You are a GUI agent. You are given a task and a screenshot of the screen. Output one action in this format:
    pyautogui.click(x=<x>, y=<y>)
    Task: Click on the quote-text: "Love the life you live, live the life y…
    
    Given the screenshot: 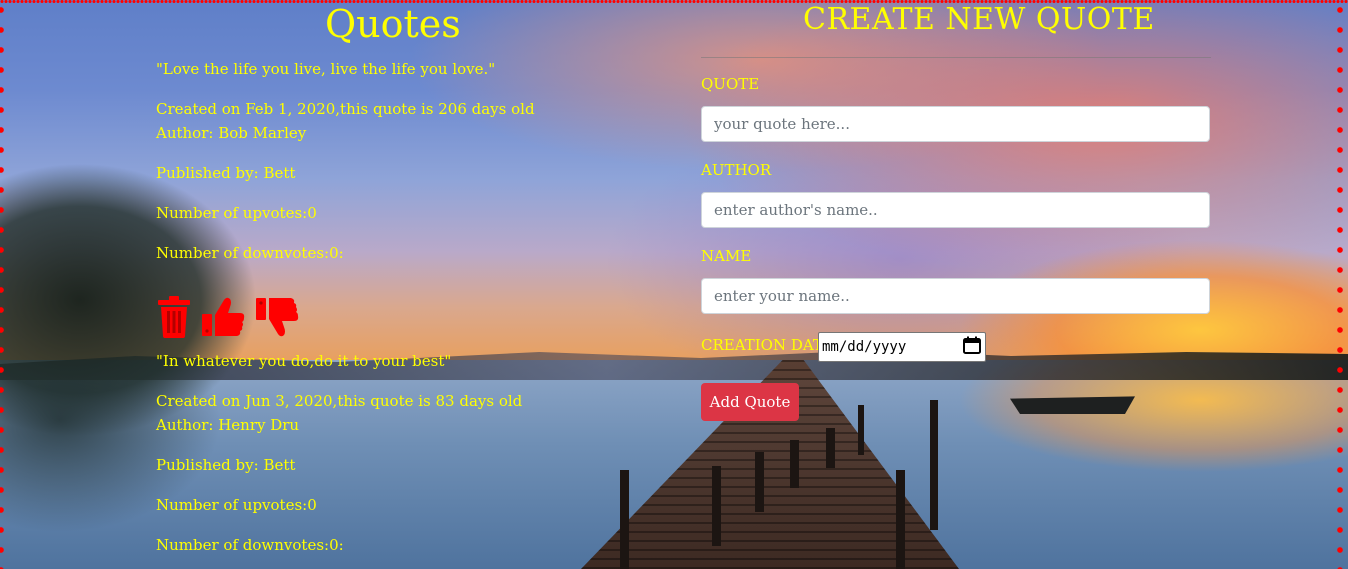 What is the action you would take?
    pyautogui.click(x=326, y=69)
    